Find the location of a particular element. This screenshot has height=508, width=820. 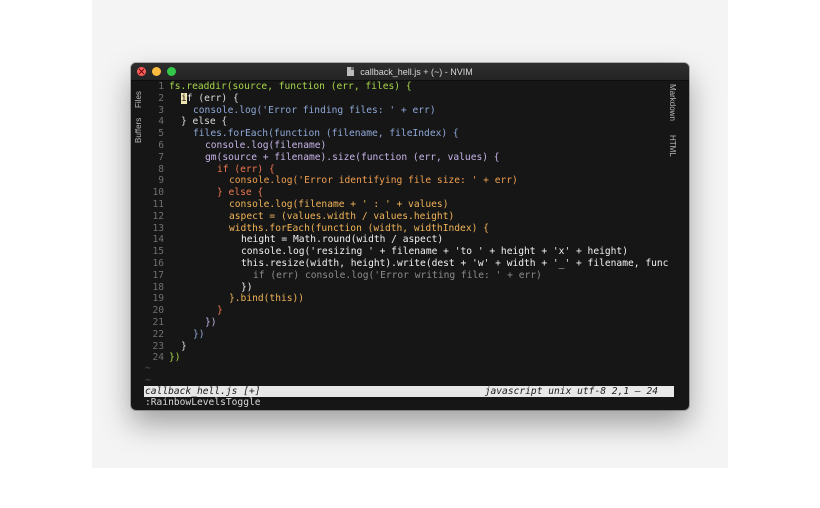

code-line: 14 height = Math.round(width / aspect) is located at coordinates (295, 240).